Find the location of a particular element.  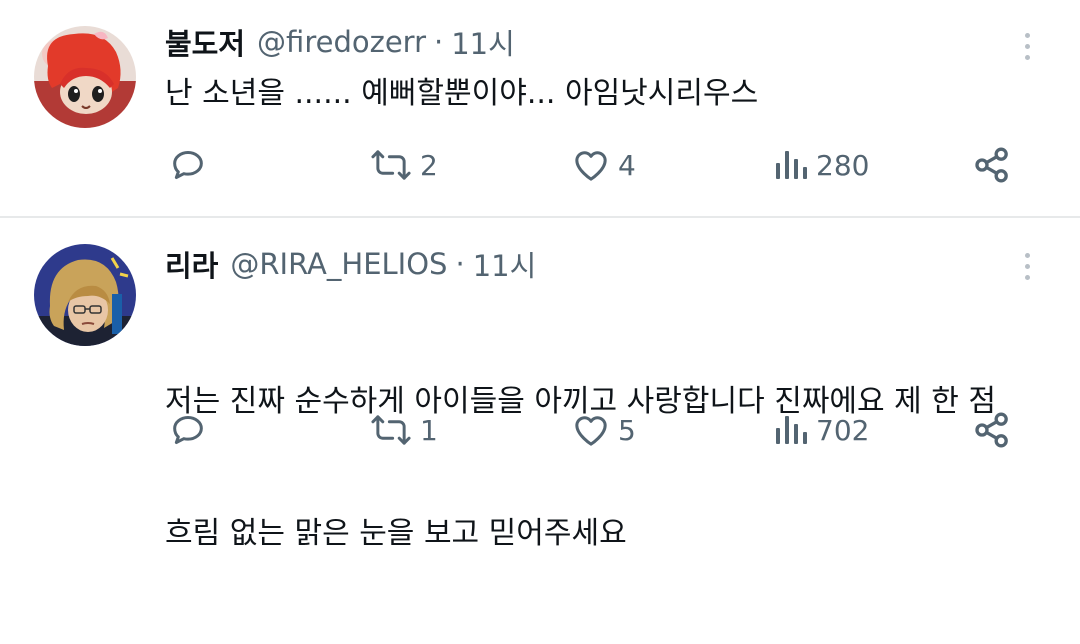

like-button: 5 is located at coordinates (603, 430).